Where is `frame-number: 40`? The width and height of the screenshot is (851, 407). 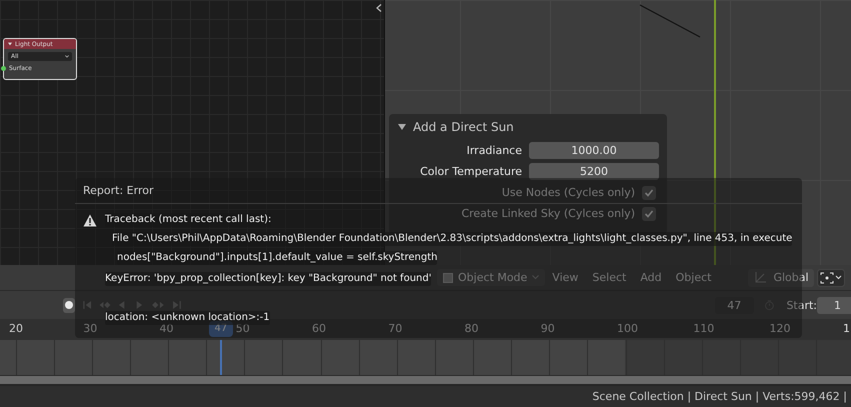 frame-number: 40 is located at coordinates (167, 328).